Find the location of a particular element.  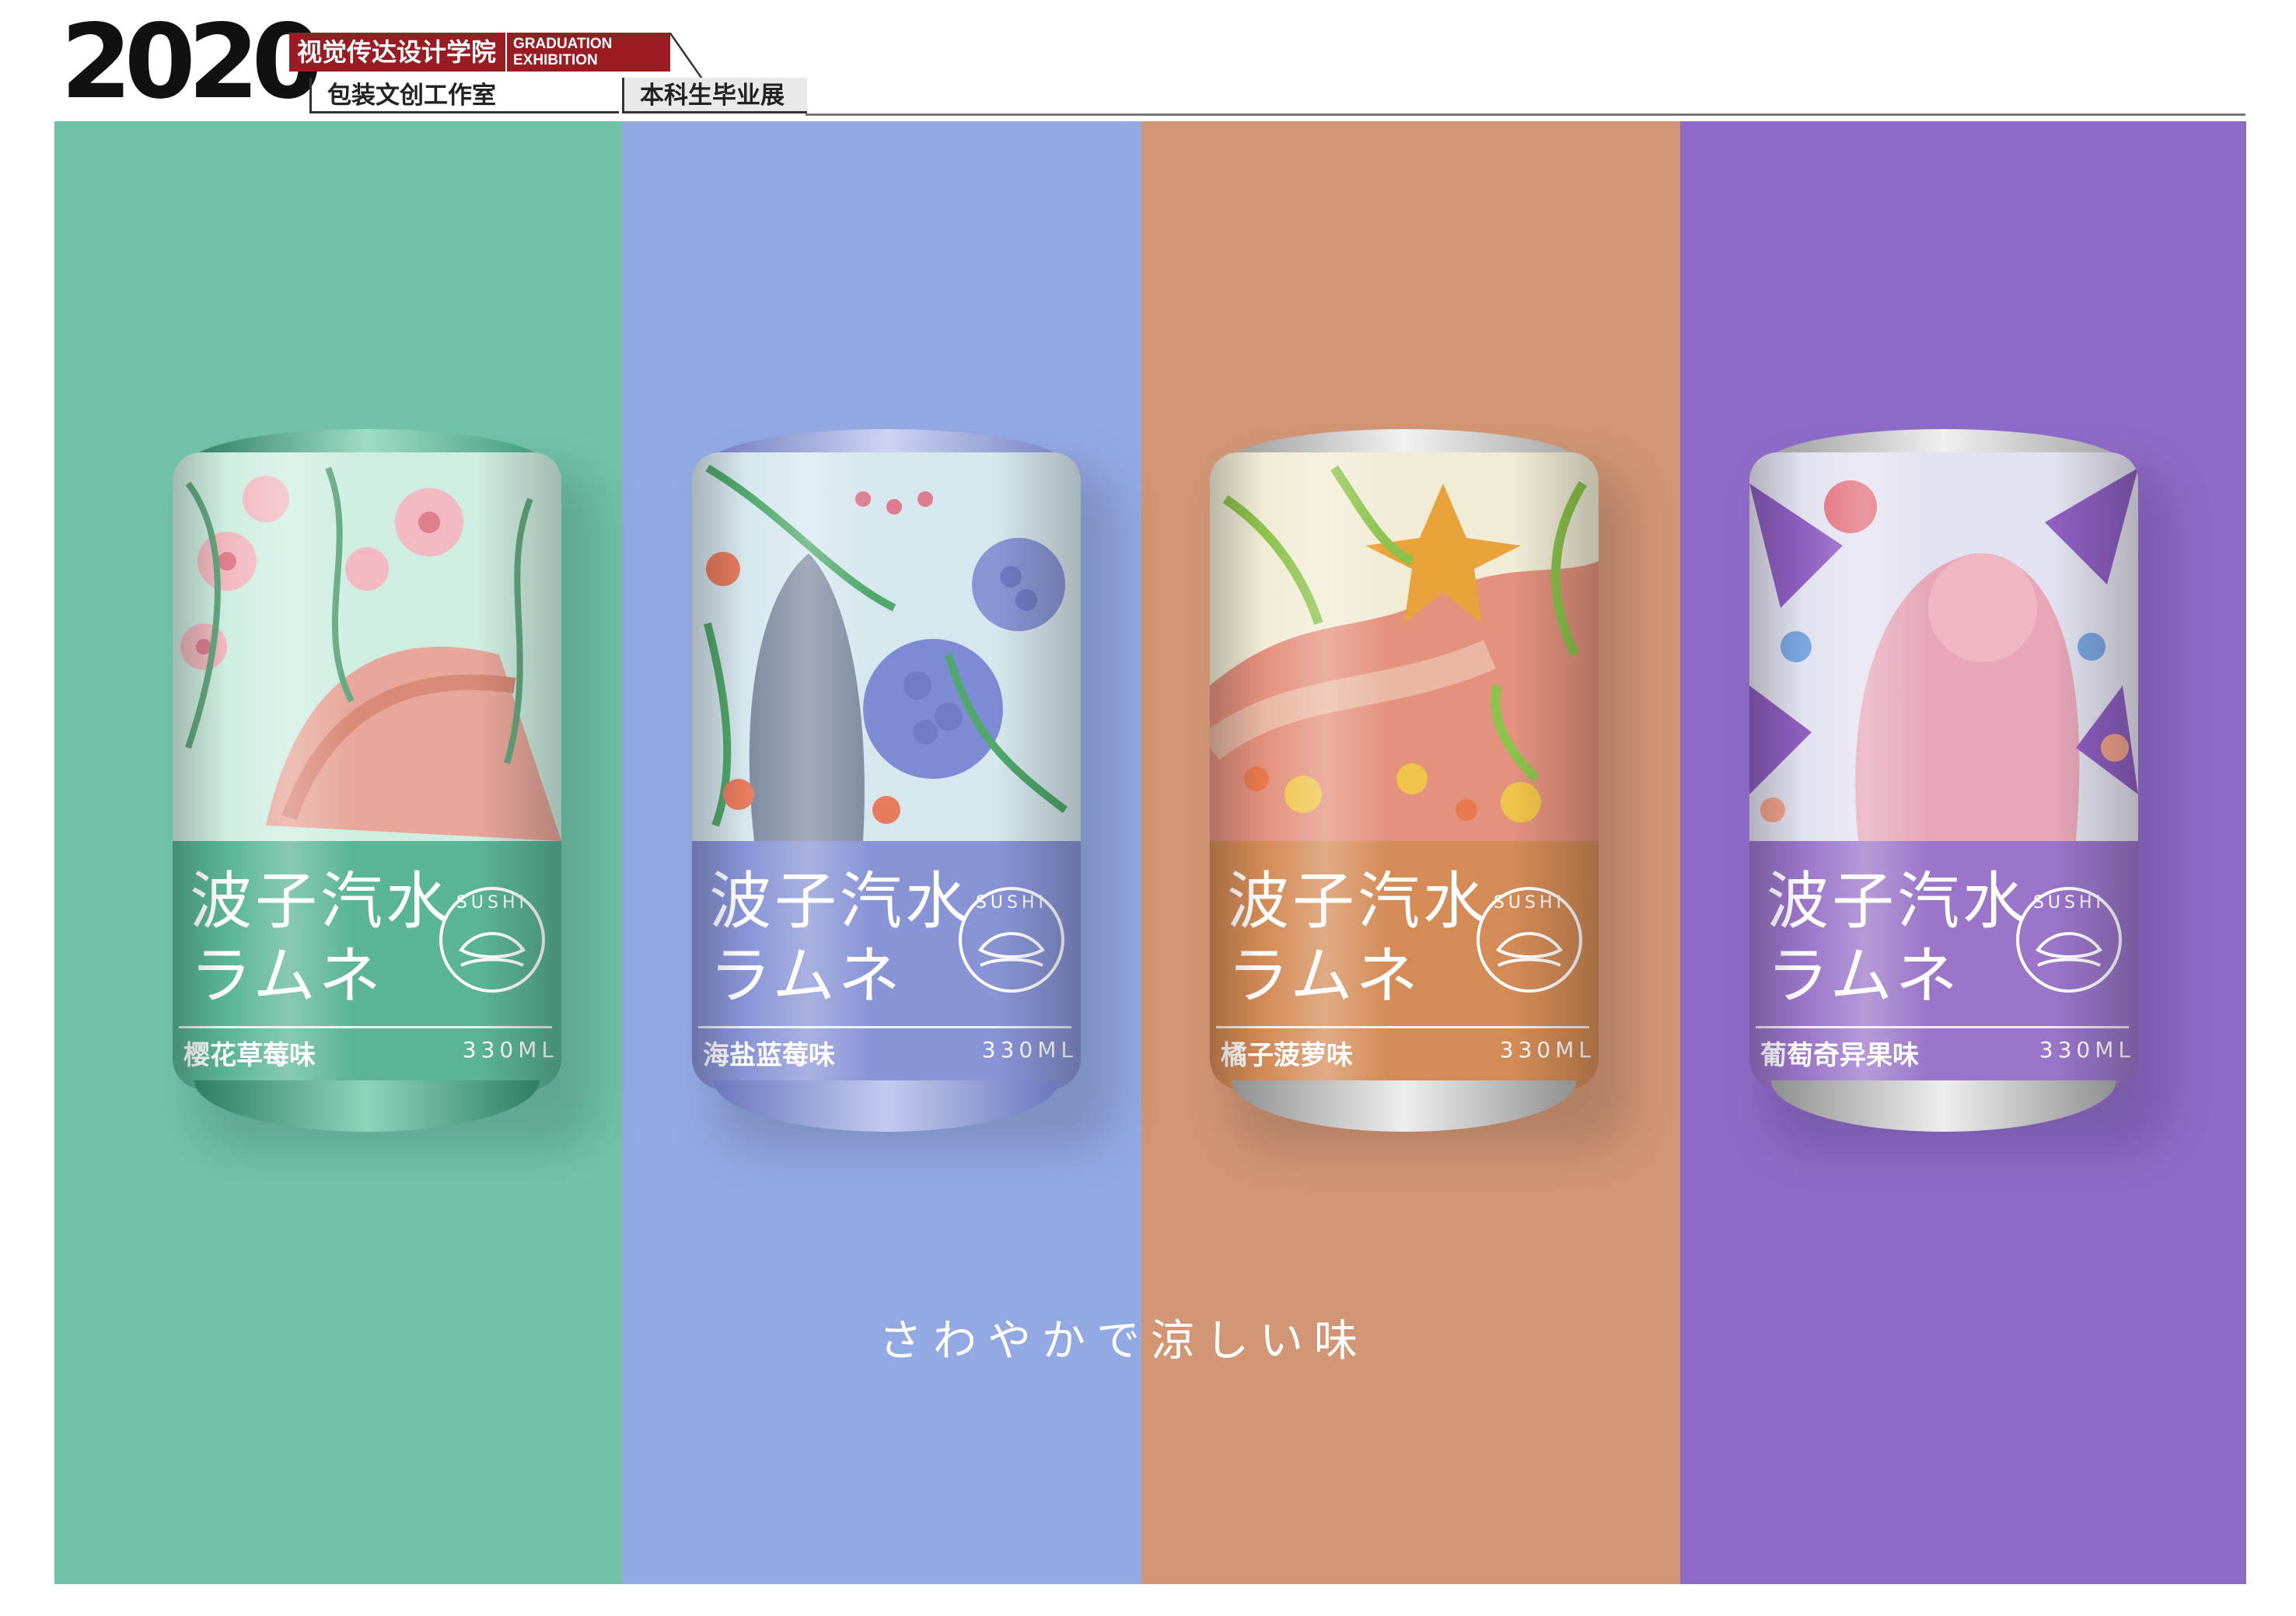

can-body: 波子汽水 ラムネ SUSHI 樱花草莓味 330ML is located at coordinates (367, 771).